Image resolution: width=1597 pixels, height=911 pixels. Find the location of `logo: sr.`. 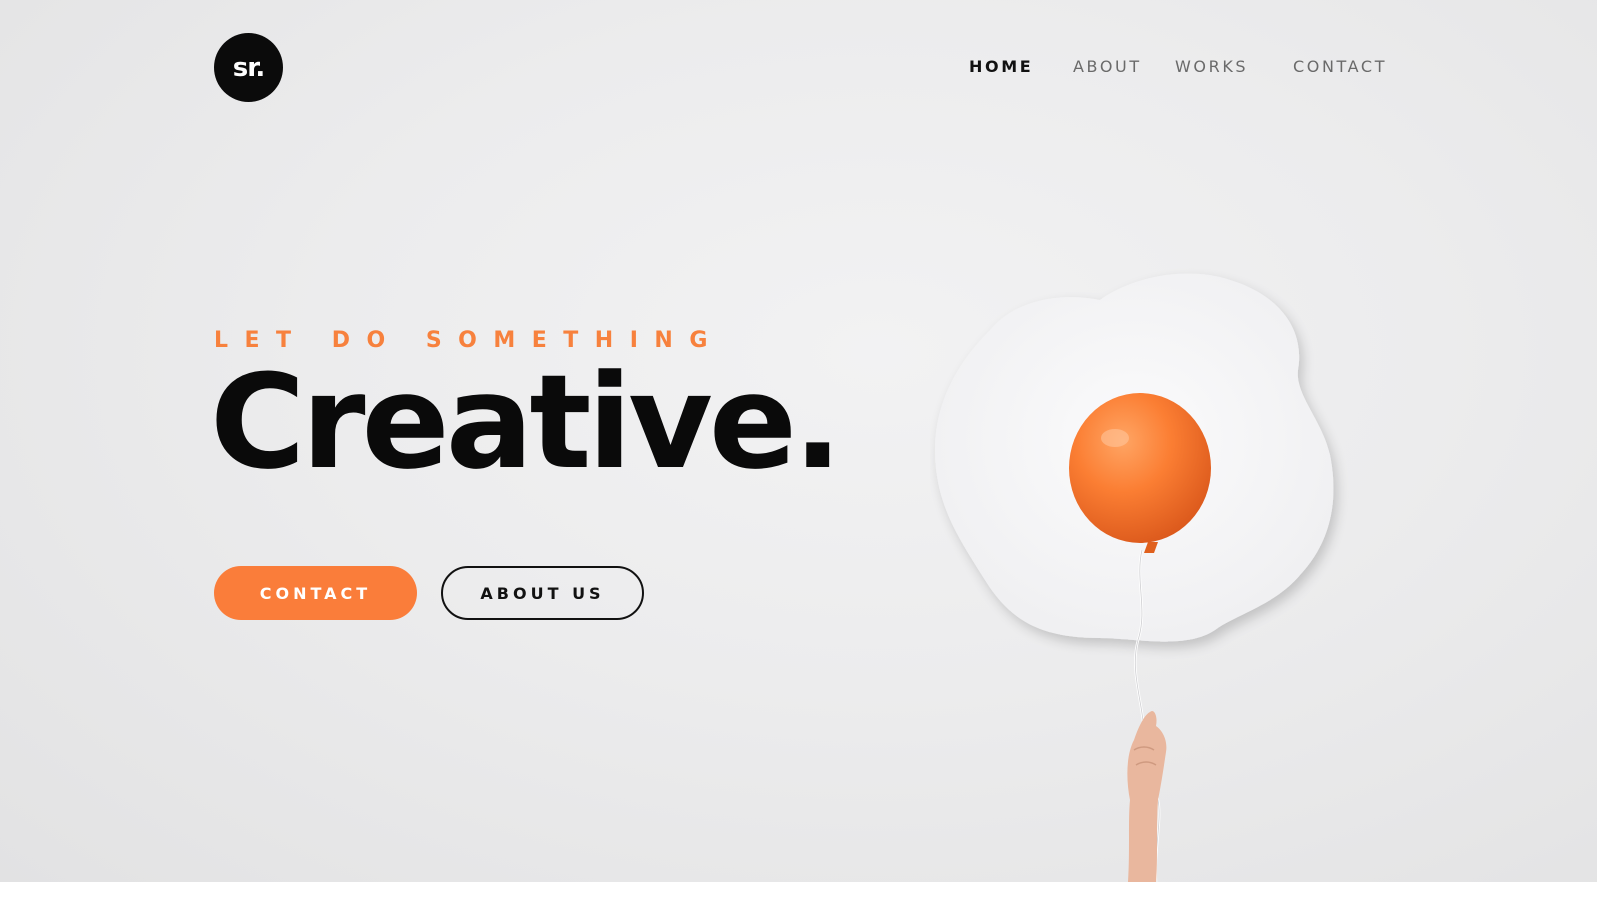

logo: sr. is located at coordinates (248, 67).